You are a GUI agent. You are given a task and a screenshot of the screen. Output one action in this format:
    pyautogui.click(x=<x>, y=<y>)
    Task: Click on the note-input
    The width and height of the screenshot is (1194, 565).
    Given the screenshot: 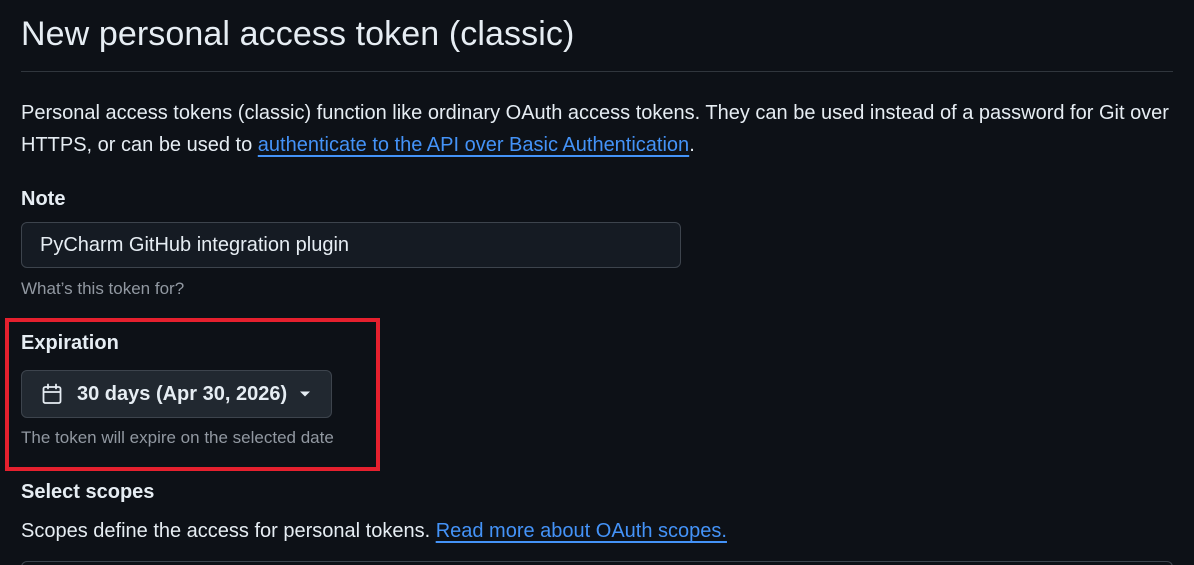 What is the action you would take?
    pyautogui.click(x=351, y=245)
    